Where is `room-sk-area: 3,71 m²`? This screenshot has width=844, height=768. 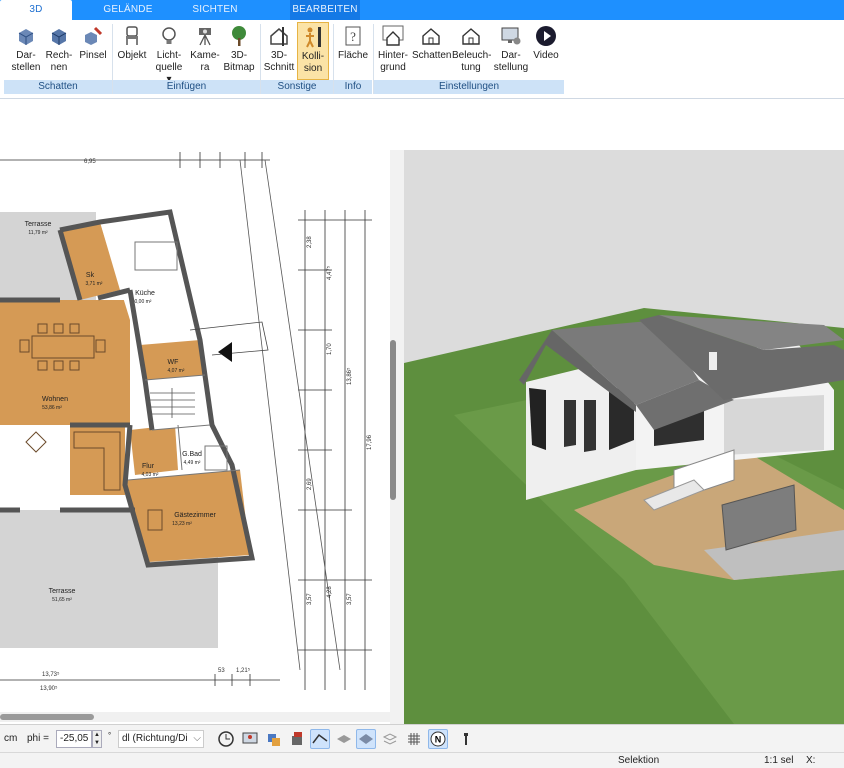
room-sk-area: 3,71 m² is located at coordinates (94, 284).